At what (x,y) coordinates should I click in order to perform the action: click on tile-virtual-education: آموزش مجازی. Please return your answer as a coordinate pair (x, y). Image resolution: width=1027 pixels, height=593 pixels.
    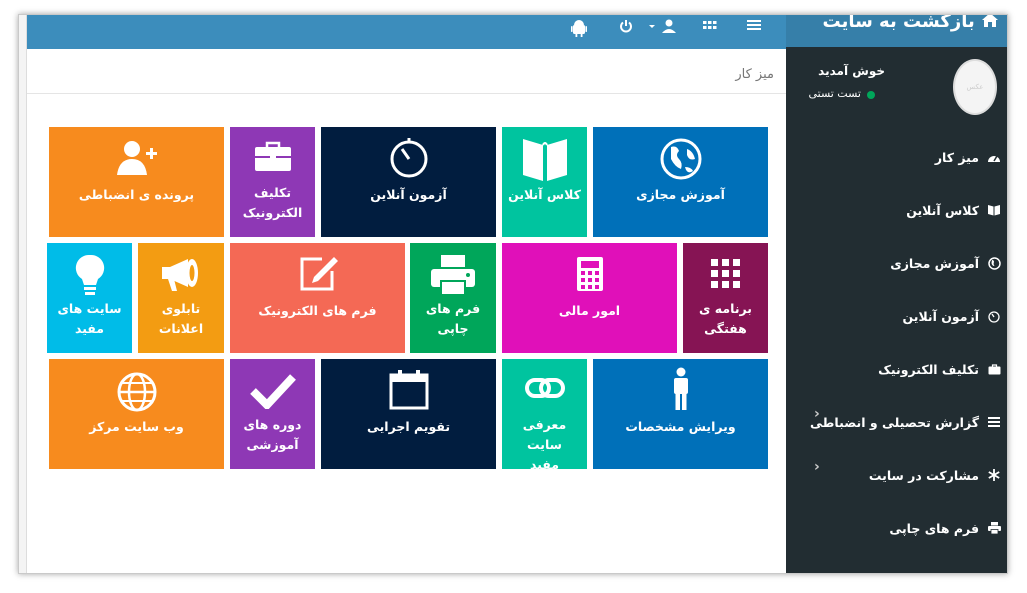
    Looking at the image, I should click on (680, 182).